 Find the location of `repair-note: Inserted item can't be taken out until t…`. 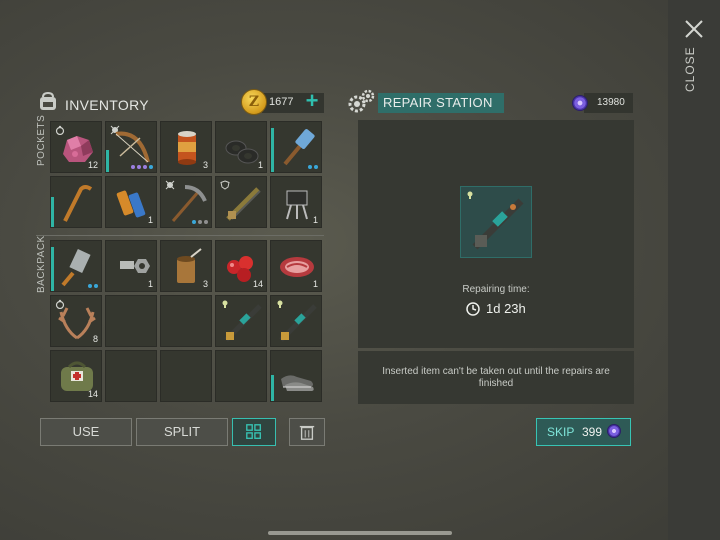

repair-note: Inserted item can't be taken out until t… is located at coordinates (496, 377).